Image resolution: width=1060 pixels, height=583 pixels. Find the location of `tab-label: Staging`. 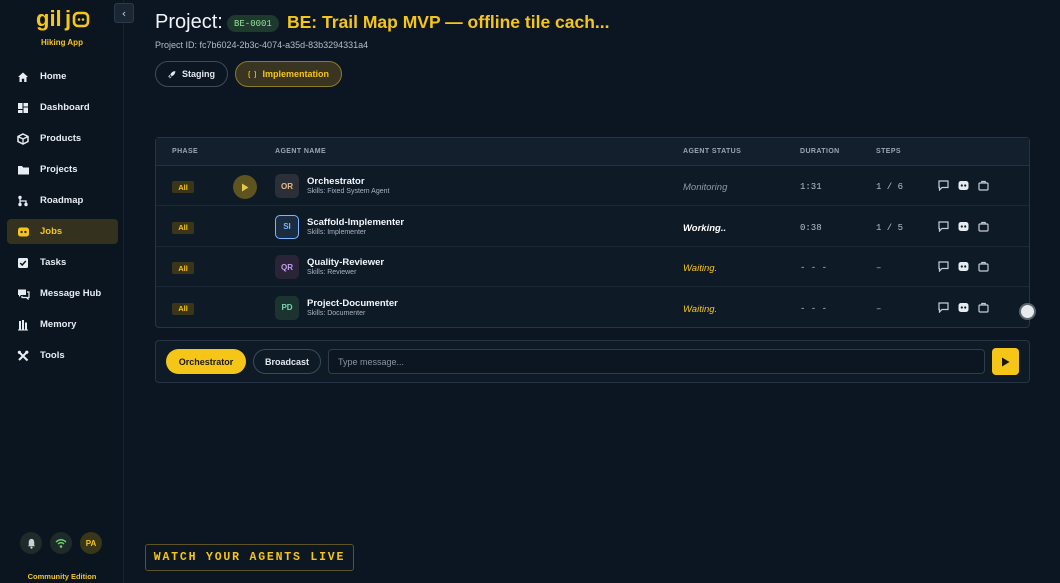

tab-label: Staging is located at coordinates (198, 74).